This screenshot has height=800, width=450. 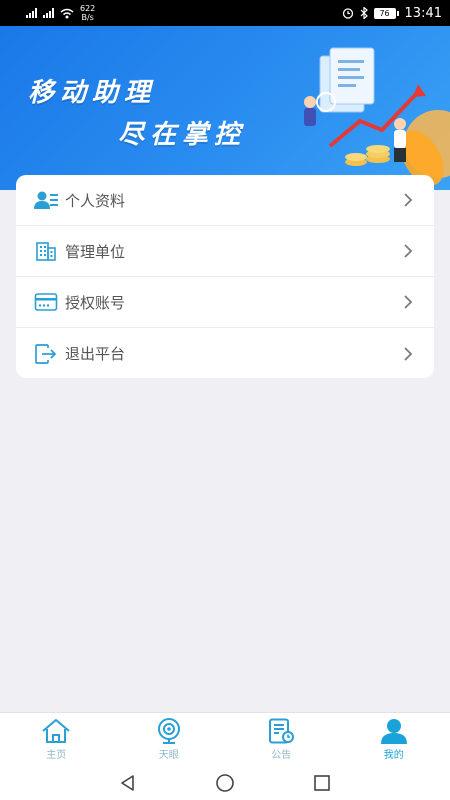 I want to click on battery-icon: 76, so click(x=386, y=13).